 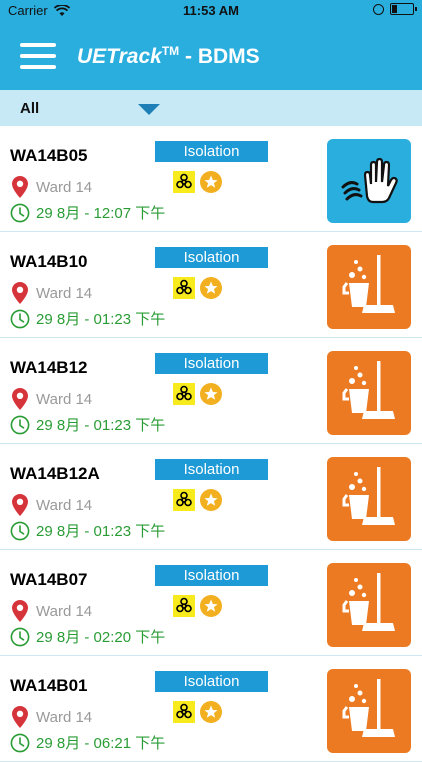 I want to click on status-bar: Carrier 11:53 AM, so click(x=211, y=11).